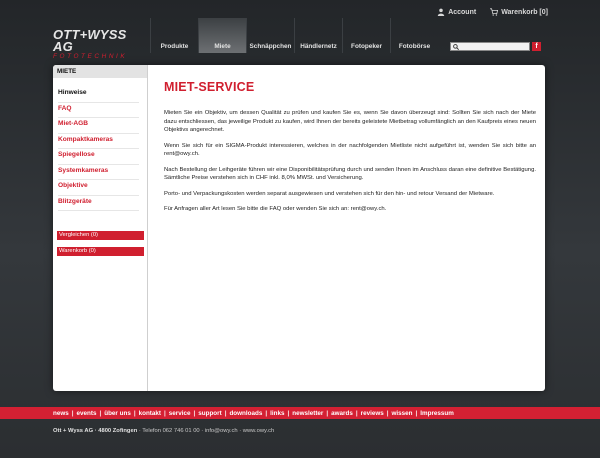 The image size is (600, 458). Describe the element at coordinates (366, 35) in the screenshot. I see `nav-tab-fotopeker: Fotopeker` at that location.